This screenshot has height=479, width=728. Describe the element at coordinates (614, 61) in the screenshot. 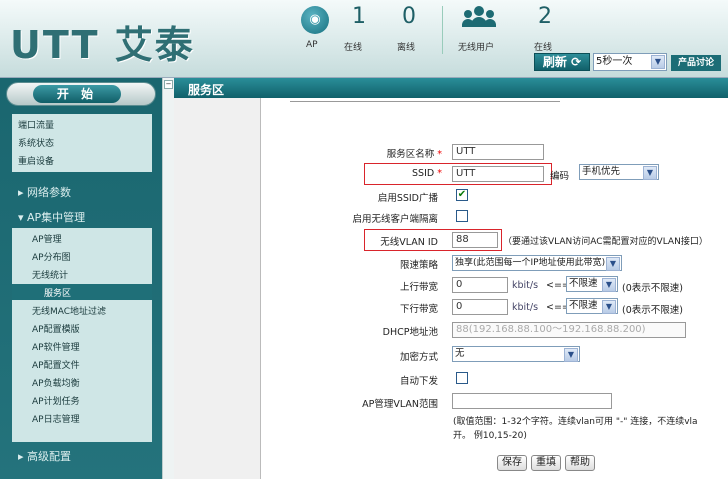

I see `refresh-interval-value: 5秒一次` at that location.